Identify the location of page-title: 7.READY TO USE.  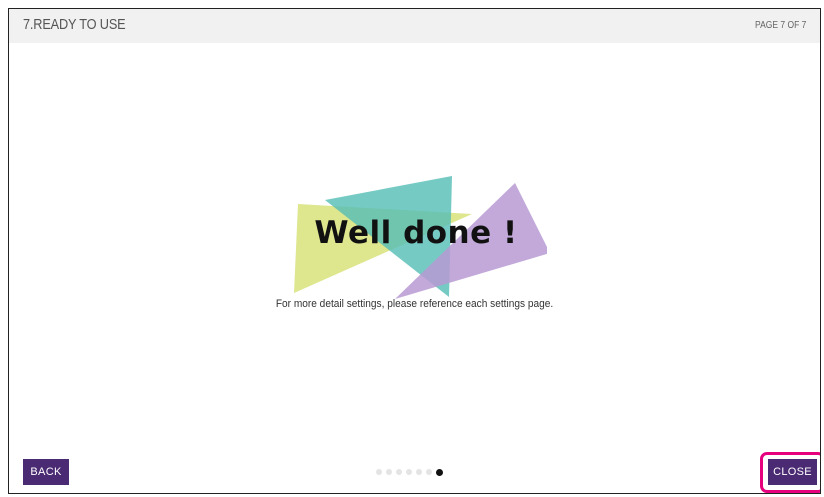
(74, 24).